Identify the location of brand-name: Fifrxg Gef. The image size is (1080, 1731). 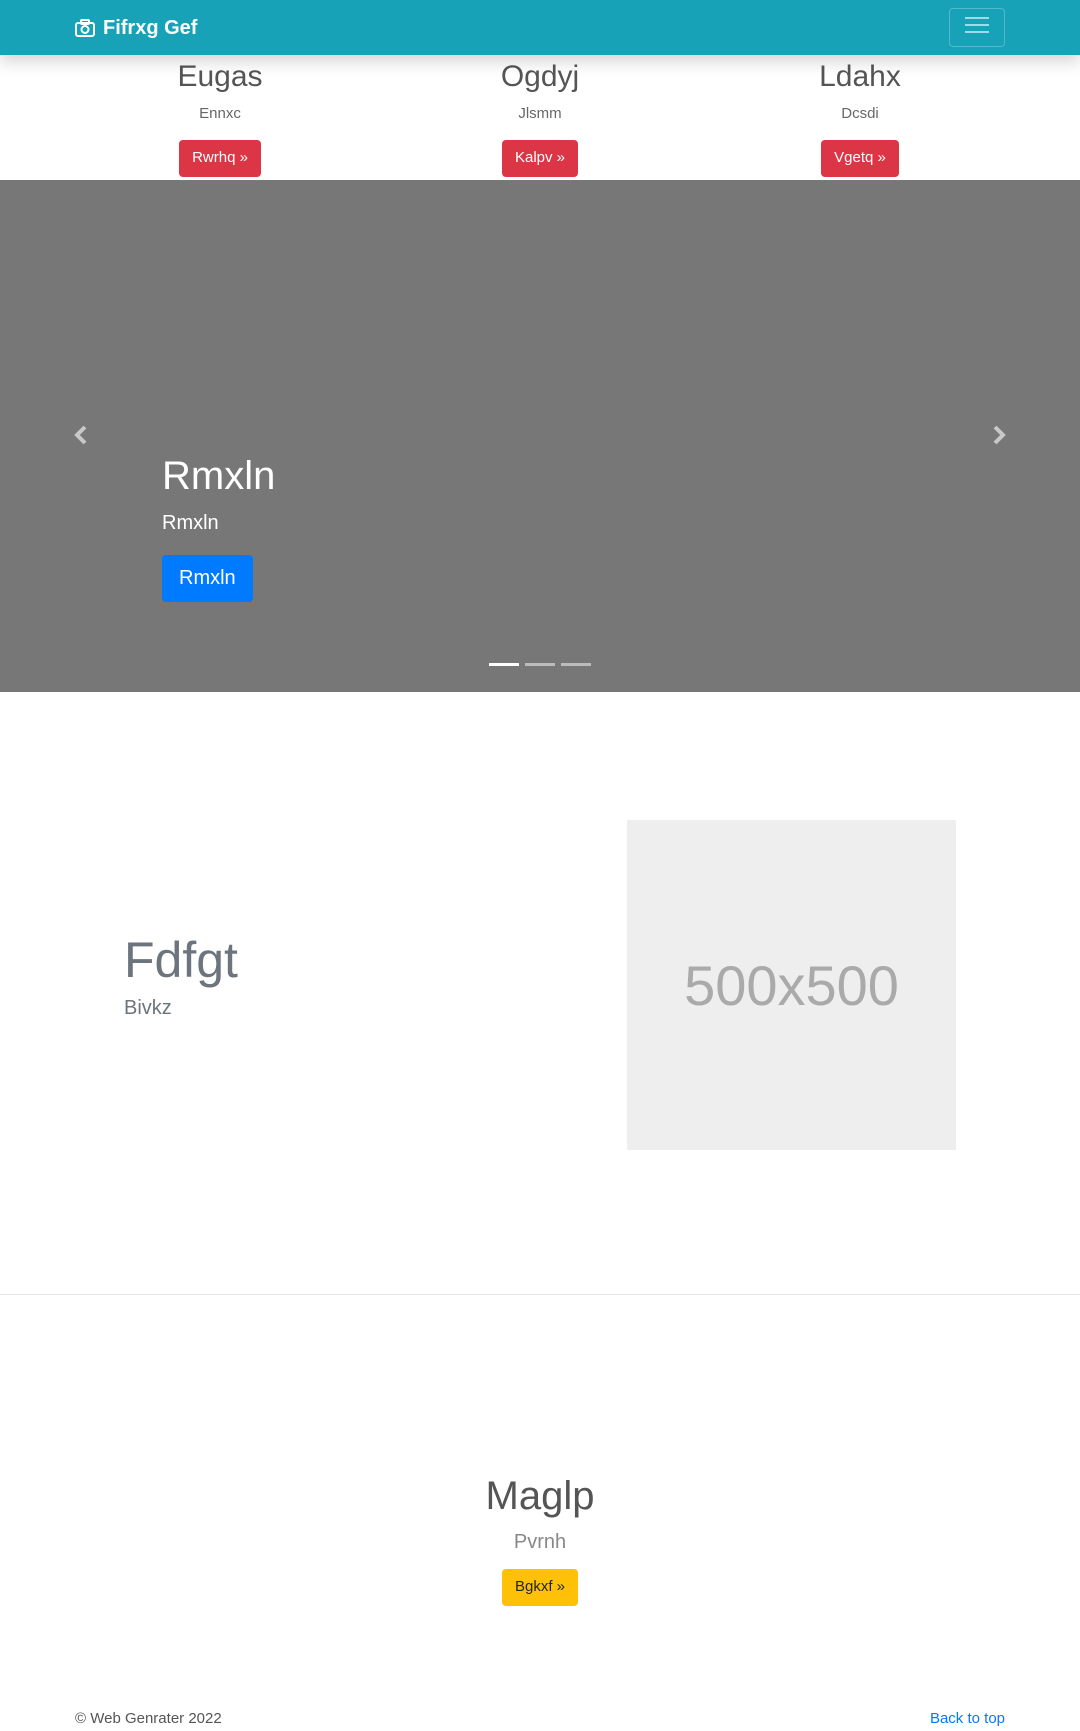
(150, 27).